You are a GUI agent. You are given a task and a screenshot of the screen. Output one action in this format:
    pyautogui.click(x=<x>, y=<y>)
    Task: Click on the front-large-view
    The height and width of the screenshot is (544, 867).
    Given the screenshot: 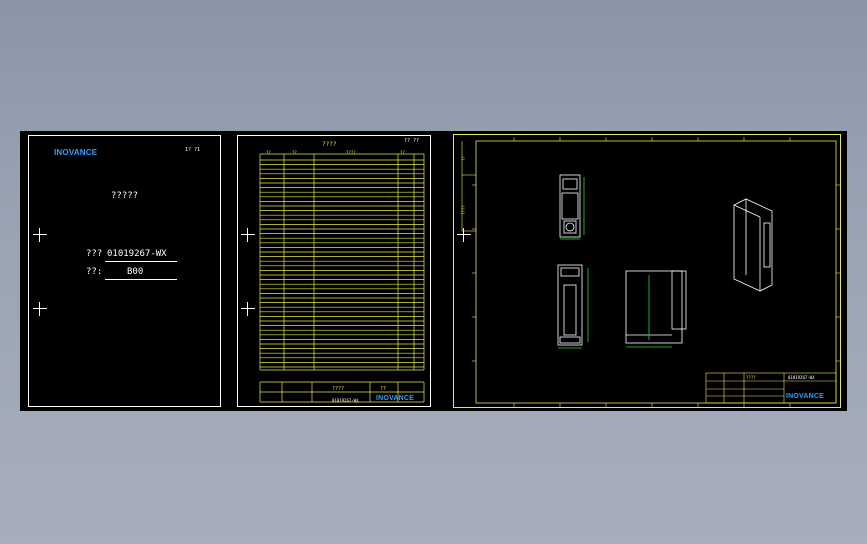 What is the action you would take?
    pyautogui.click(x=573, y=306)
    